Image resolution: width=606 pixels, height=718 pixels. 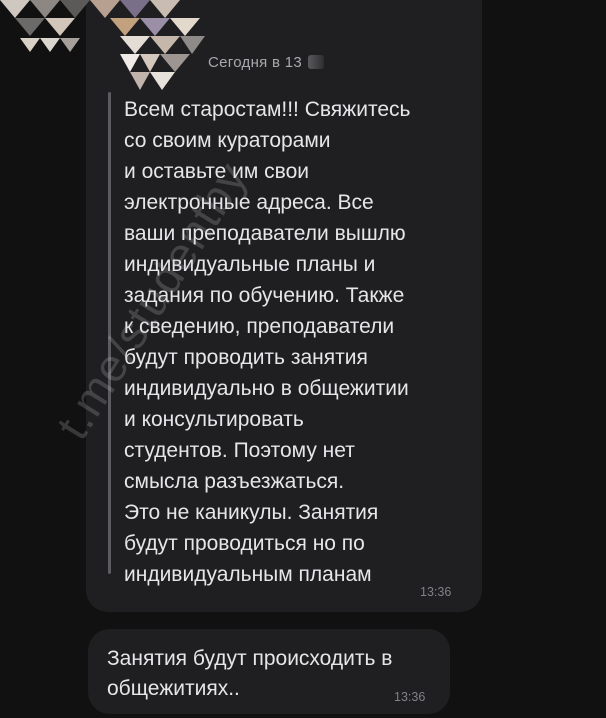 I want to click on forward-indicator-line, so click(x=109, y=333).